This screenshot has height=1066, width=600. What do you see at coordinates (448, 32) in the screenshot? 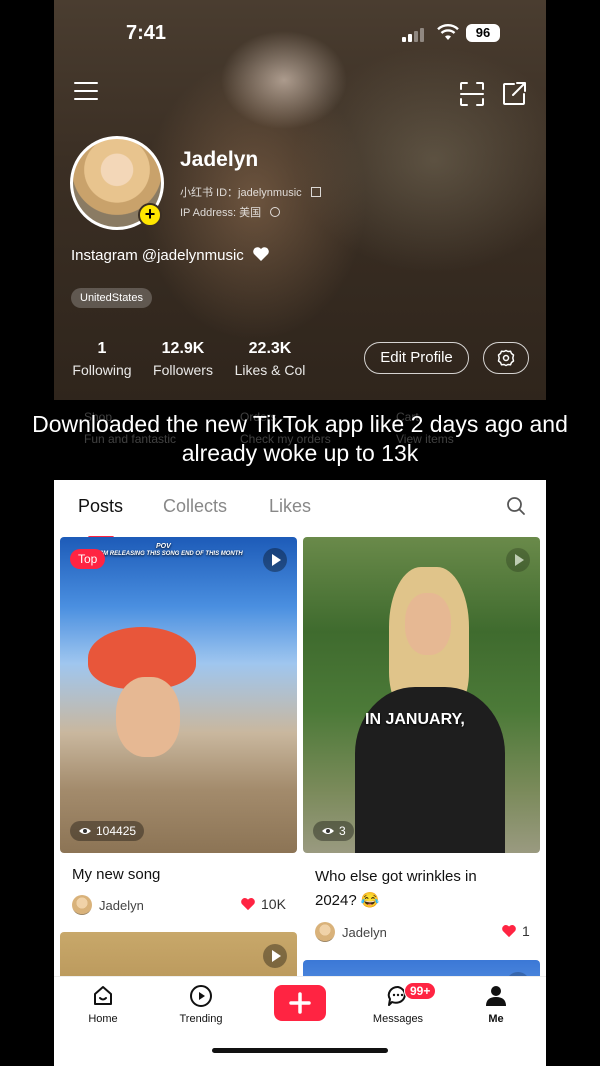
I see `wifi-icon` at bounding box center [448, 32].